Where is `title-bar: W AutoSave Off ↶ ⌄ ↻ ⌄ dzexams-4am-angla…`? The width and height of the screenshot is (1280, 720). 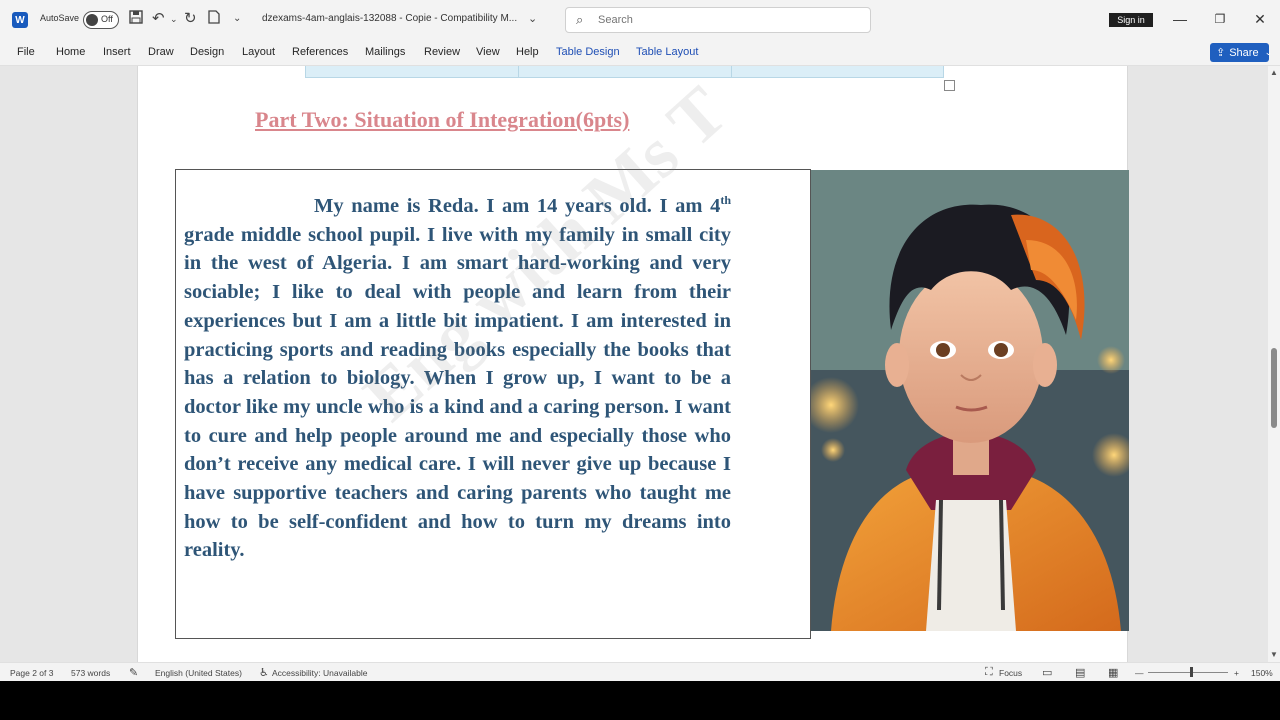 title-bar: W AutoSave Off ↶ ⌄ ↻ ⌄ dzexams-4am-angla… is located at coordinates (640, 20).